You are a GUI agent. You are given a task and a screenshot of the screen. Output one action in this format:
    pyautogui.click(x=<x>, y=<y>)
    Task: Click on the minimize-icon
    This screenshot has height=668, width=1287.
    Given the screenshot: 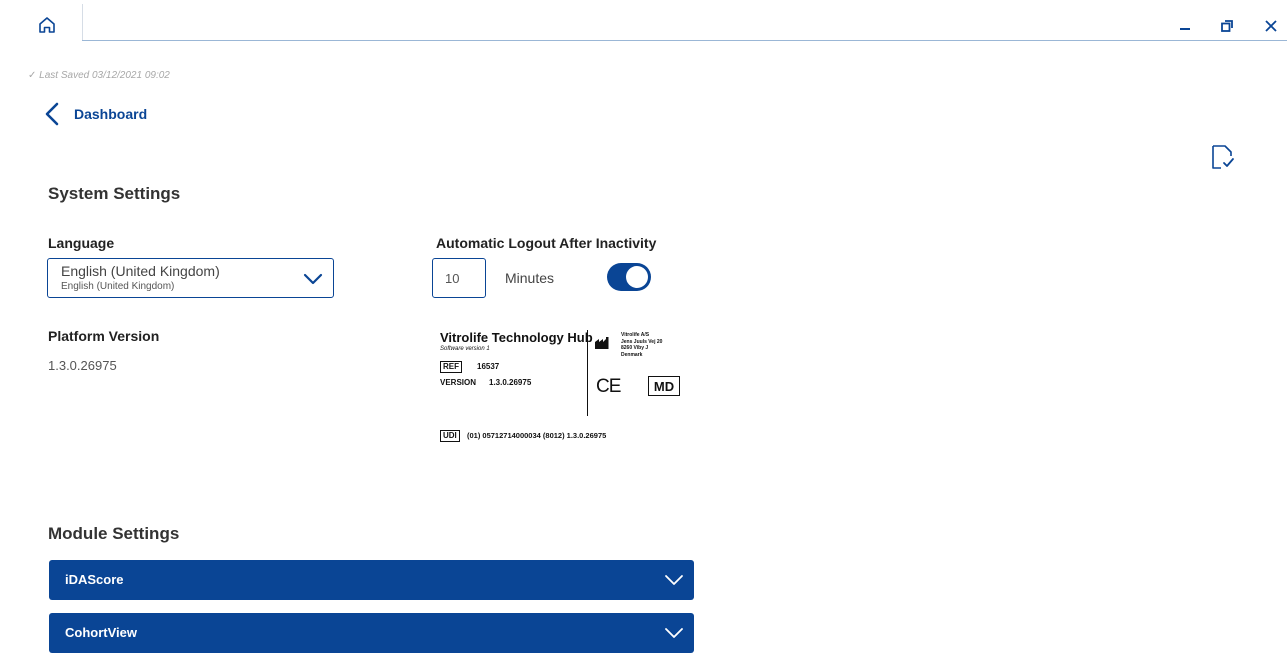 What is the action you would take?
    pyautogui.click(x=1185, y=29)
    